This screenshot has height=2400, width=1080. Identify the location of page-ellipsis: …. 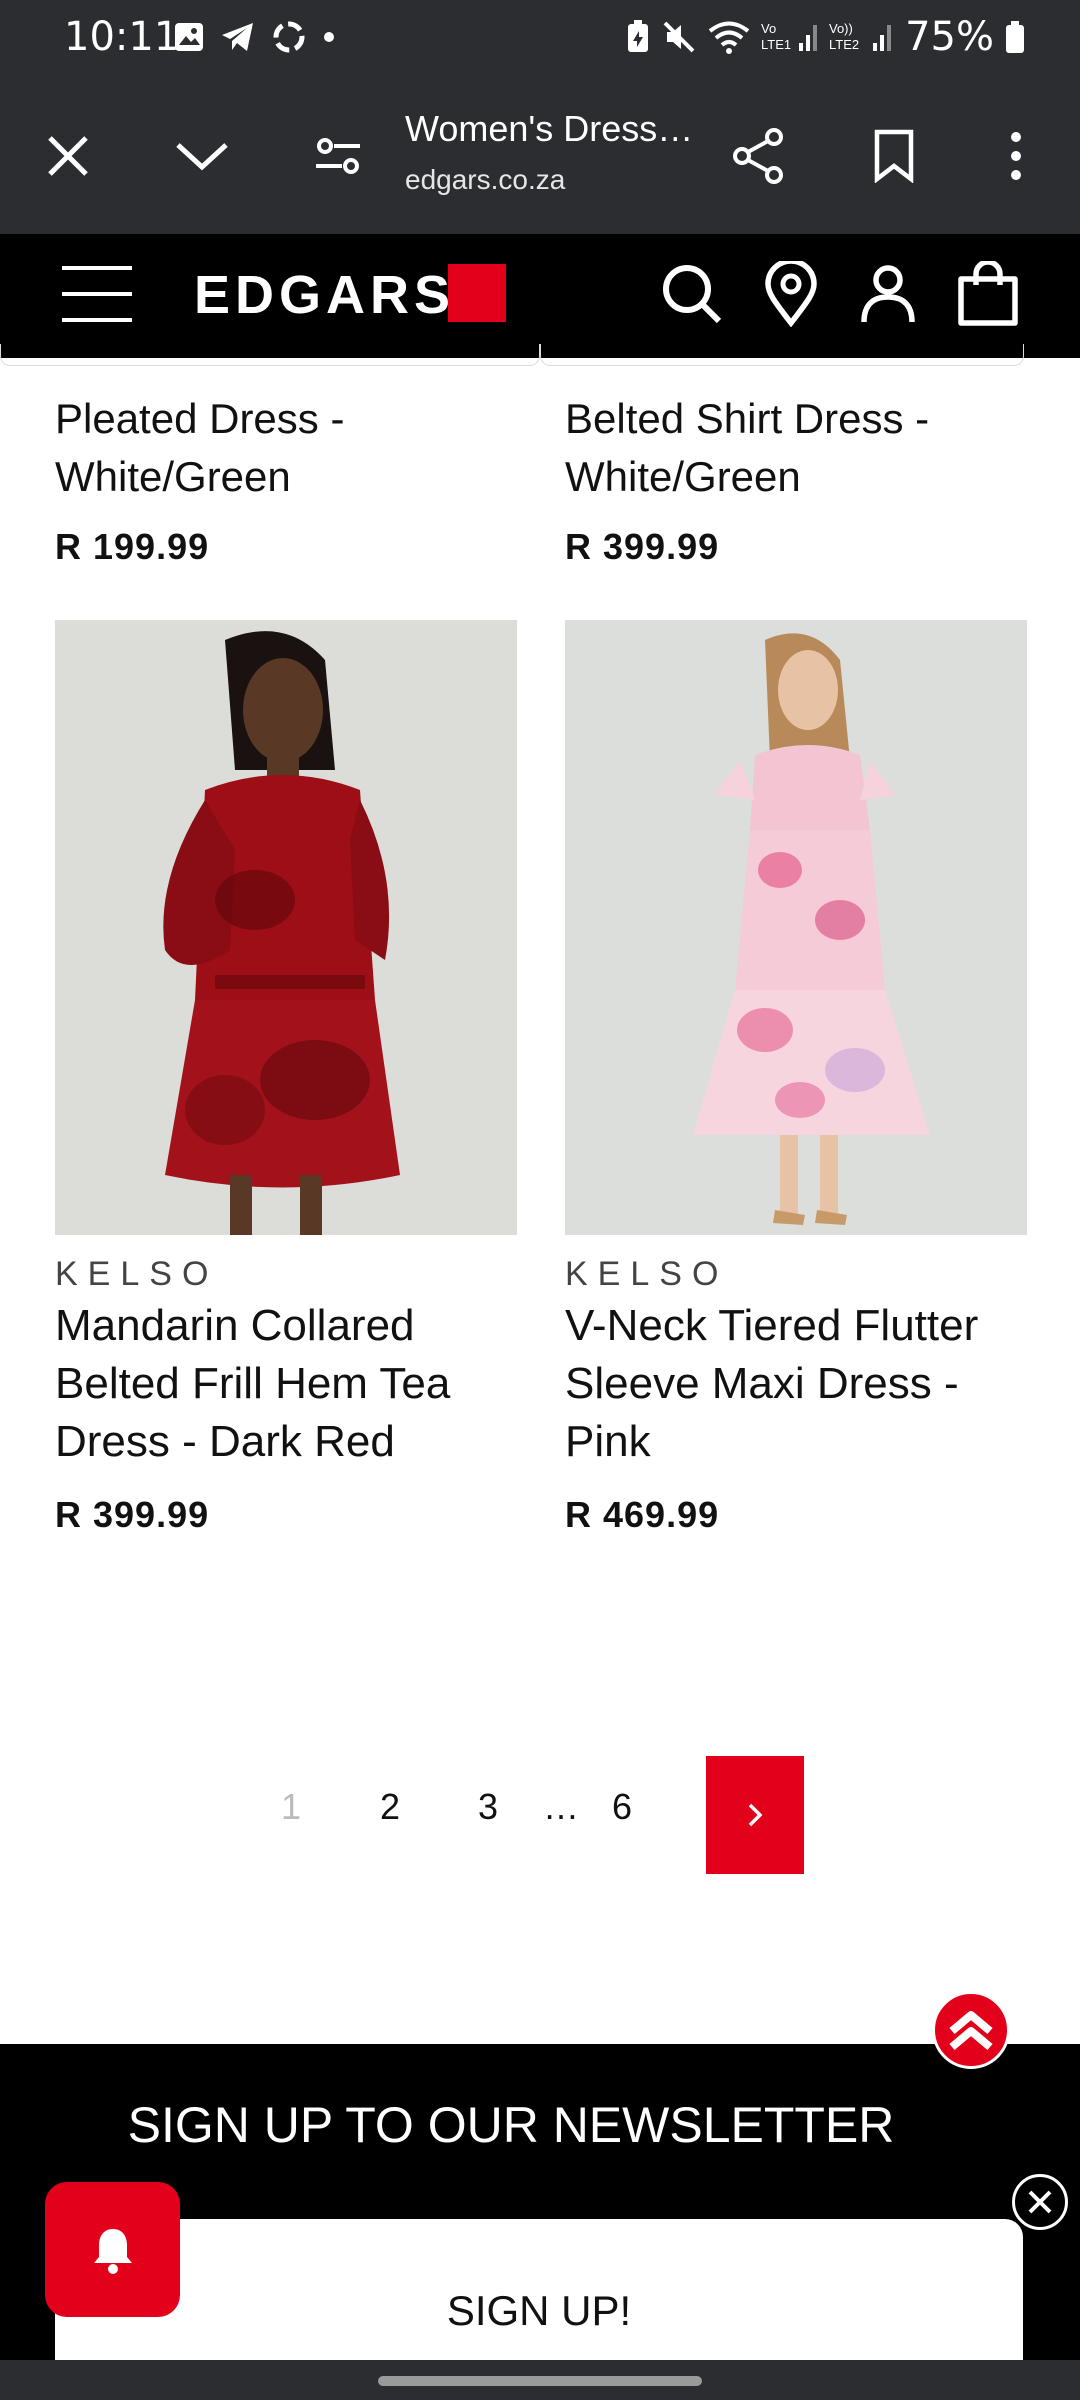
(561, 1806).